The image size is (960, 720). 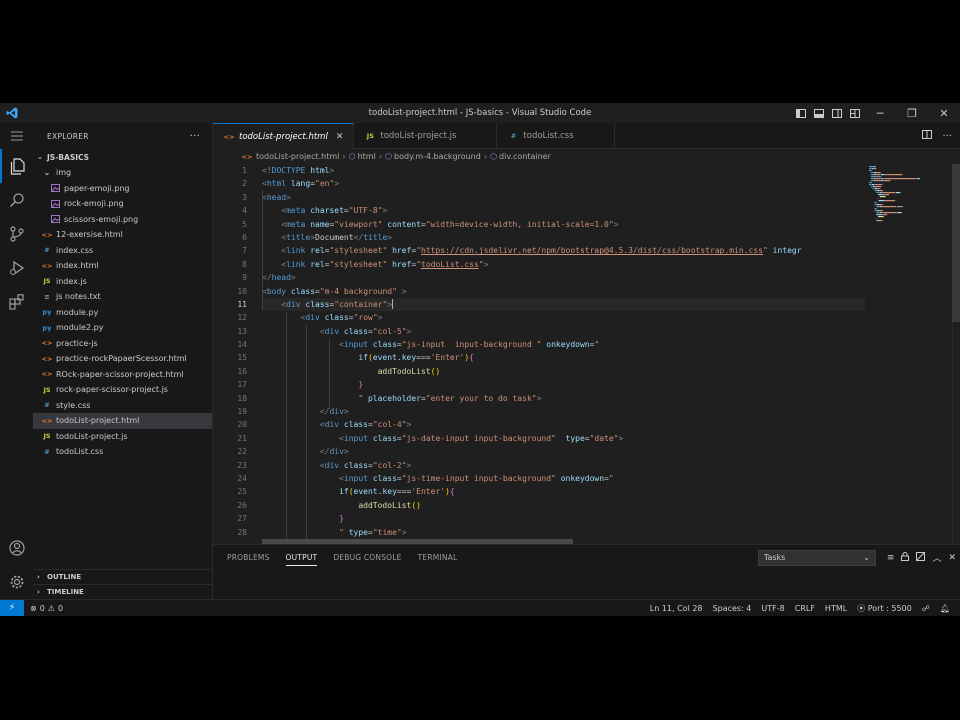 What do you see at coordinates (563, 304) in the screenshot?
I see `code-line: <div class="container">` at bounding box center [563, 304].